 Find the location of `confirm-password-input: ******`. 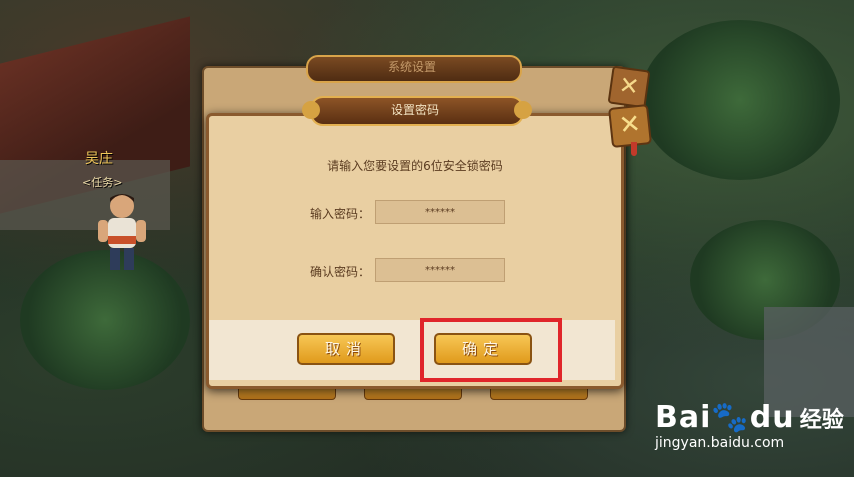

confirm-password-input: ****** is located at coordinates (440, 270).